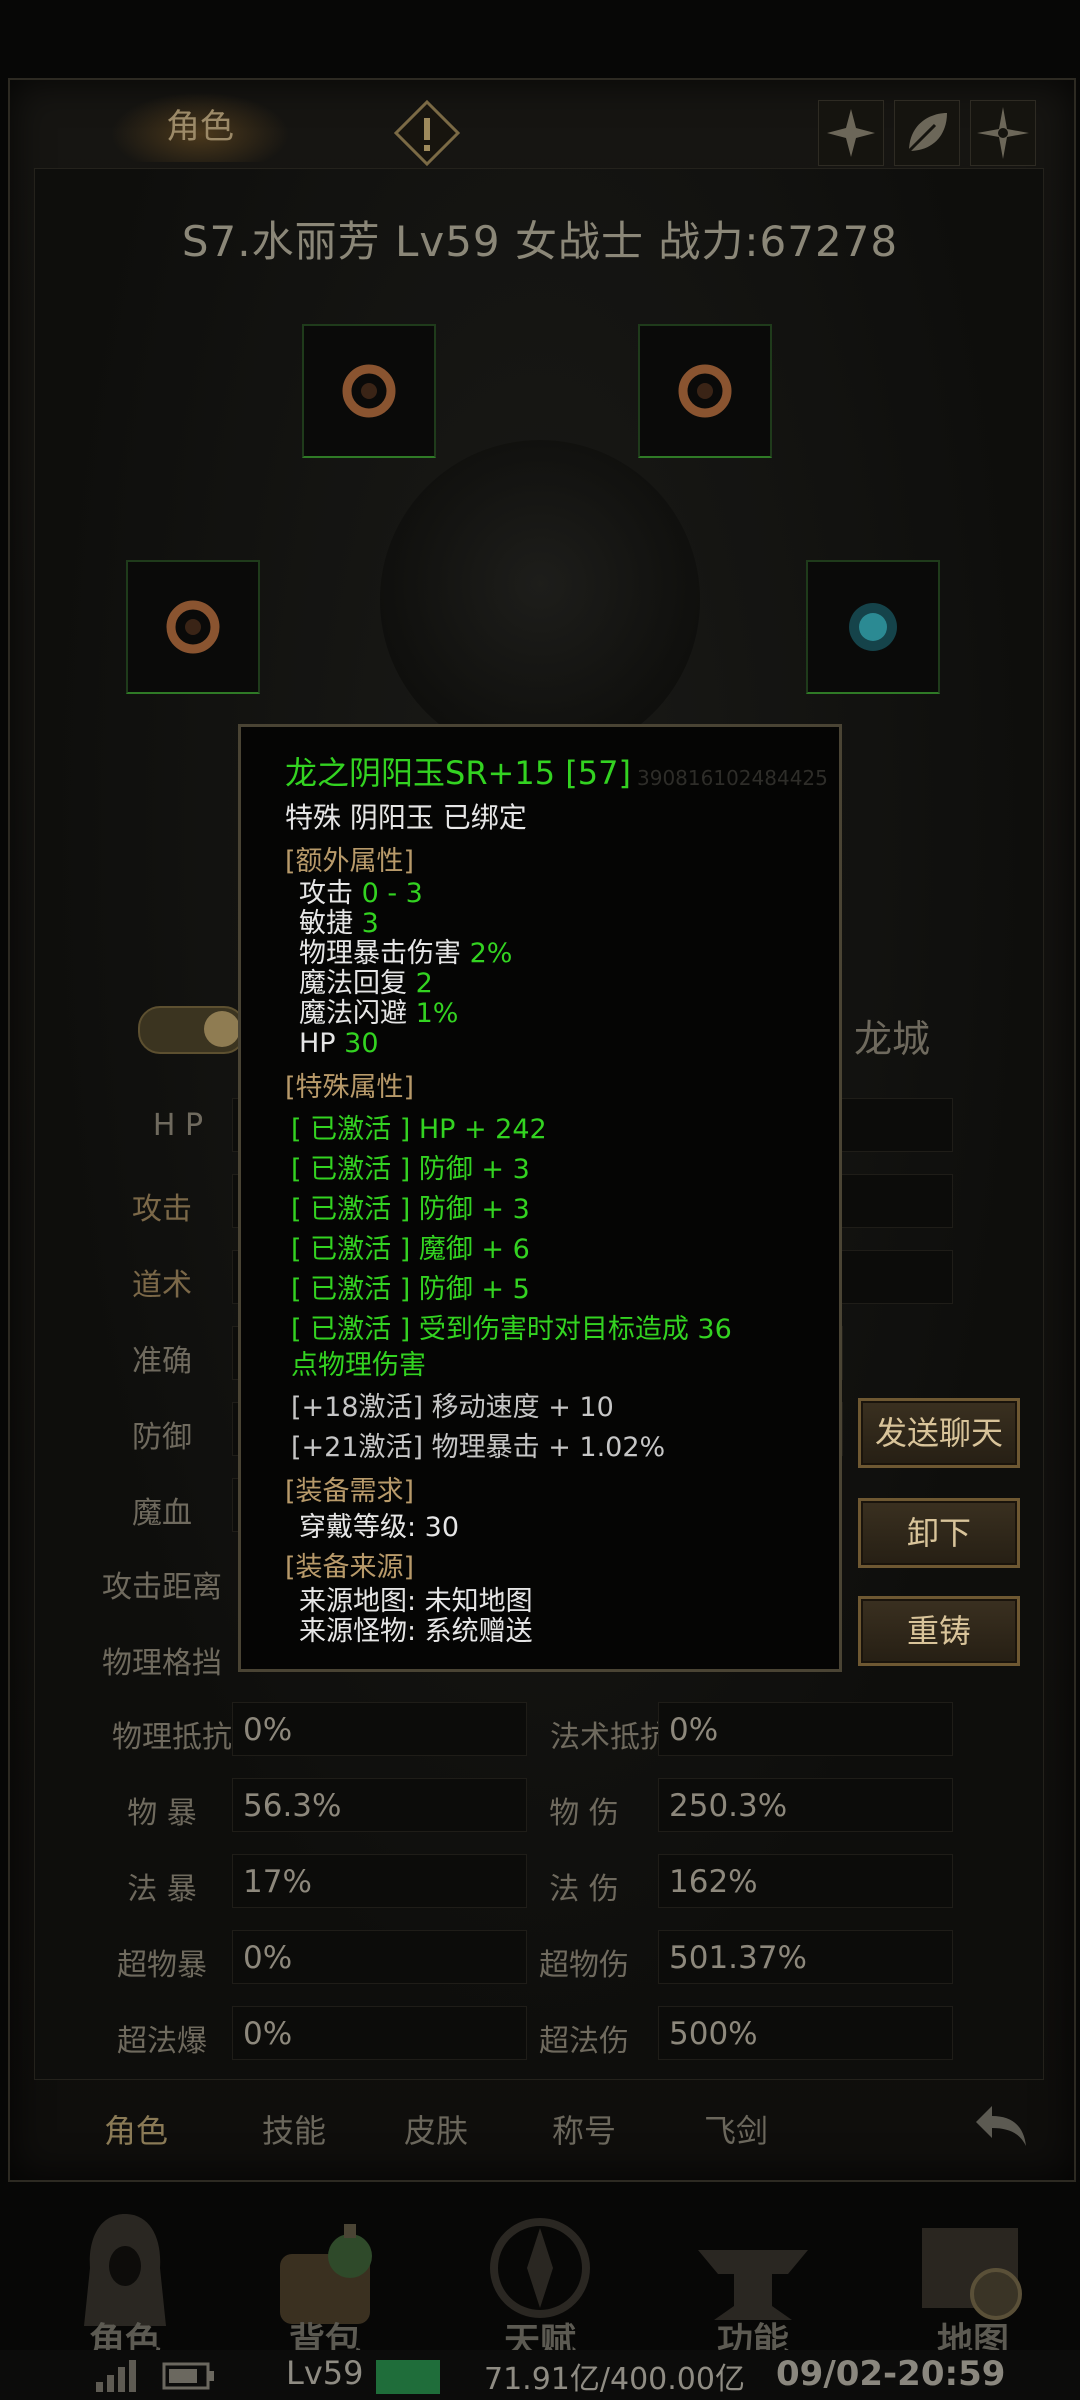 This screenshot has width=1080, height=2400. I want to click on special-attr-title: [特殊属性], so click(350, 1087).